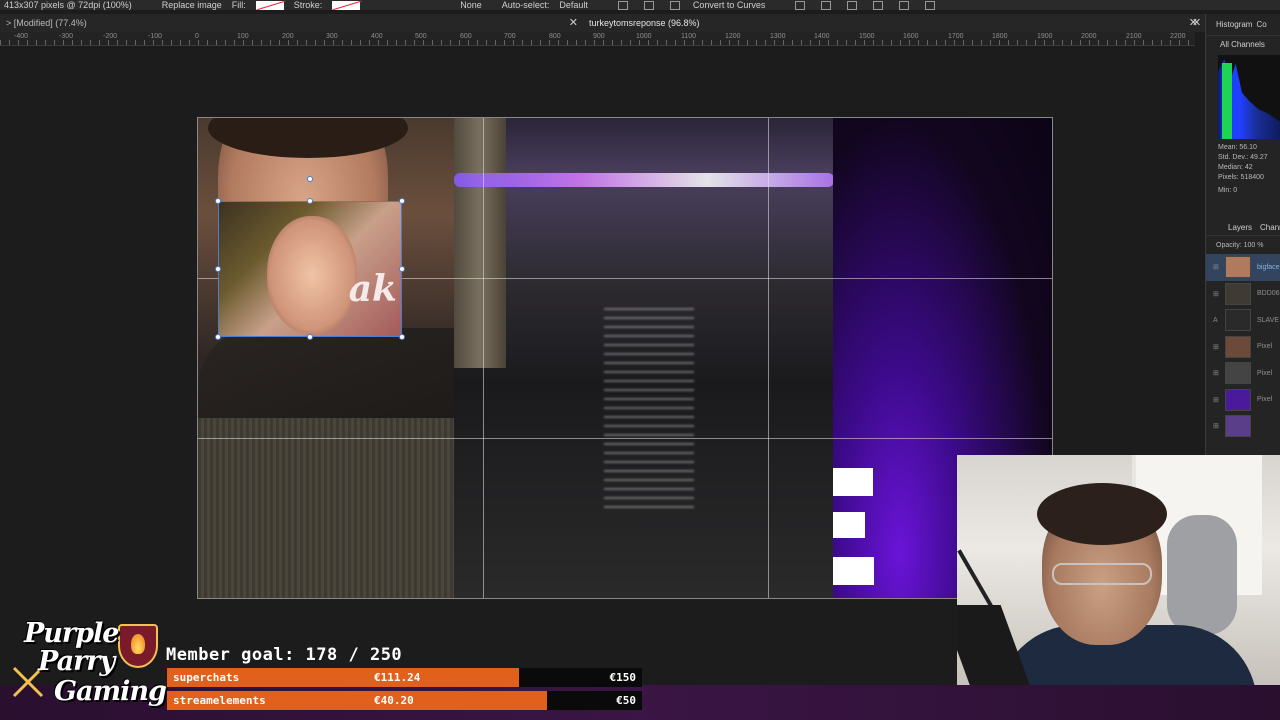 The height and width of the screenshot is (720, 1280). I want to click on ruler-label: 2200, so click(1178, 36).